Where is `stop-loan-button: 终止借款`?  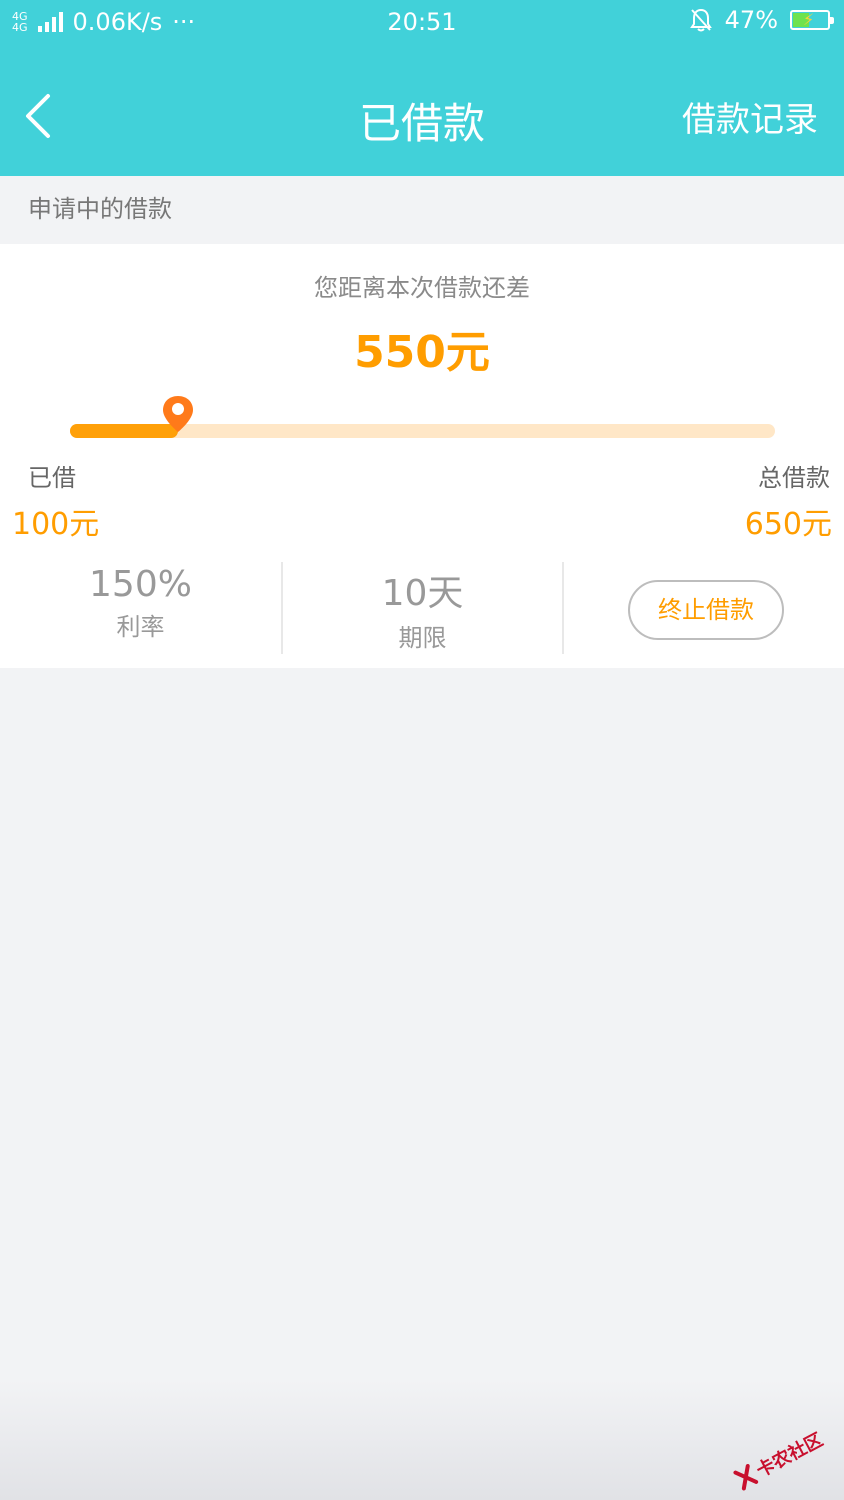
stop-loan-button: 终止借款 is located at coordinates (706, 610).